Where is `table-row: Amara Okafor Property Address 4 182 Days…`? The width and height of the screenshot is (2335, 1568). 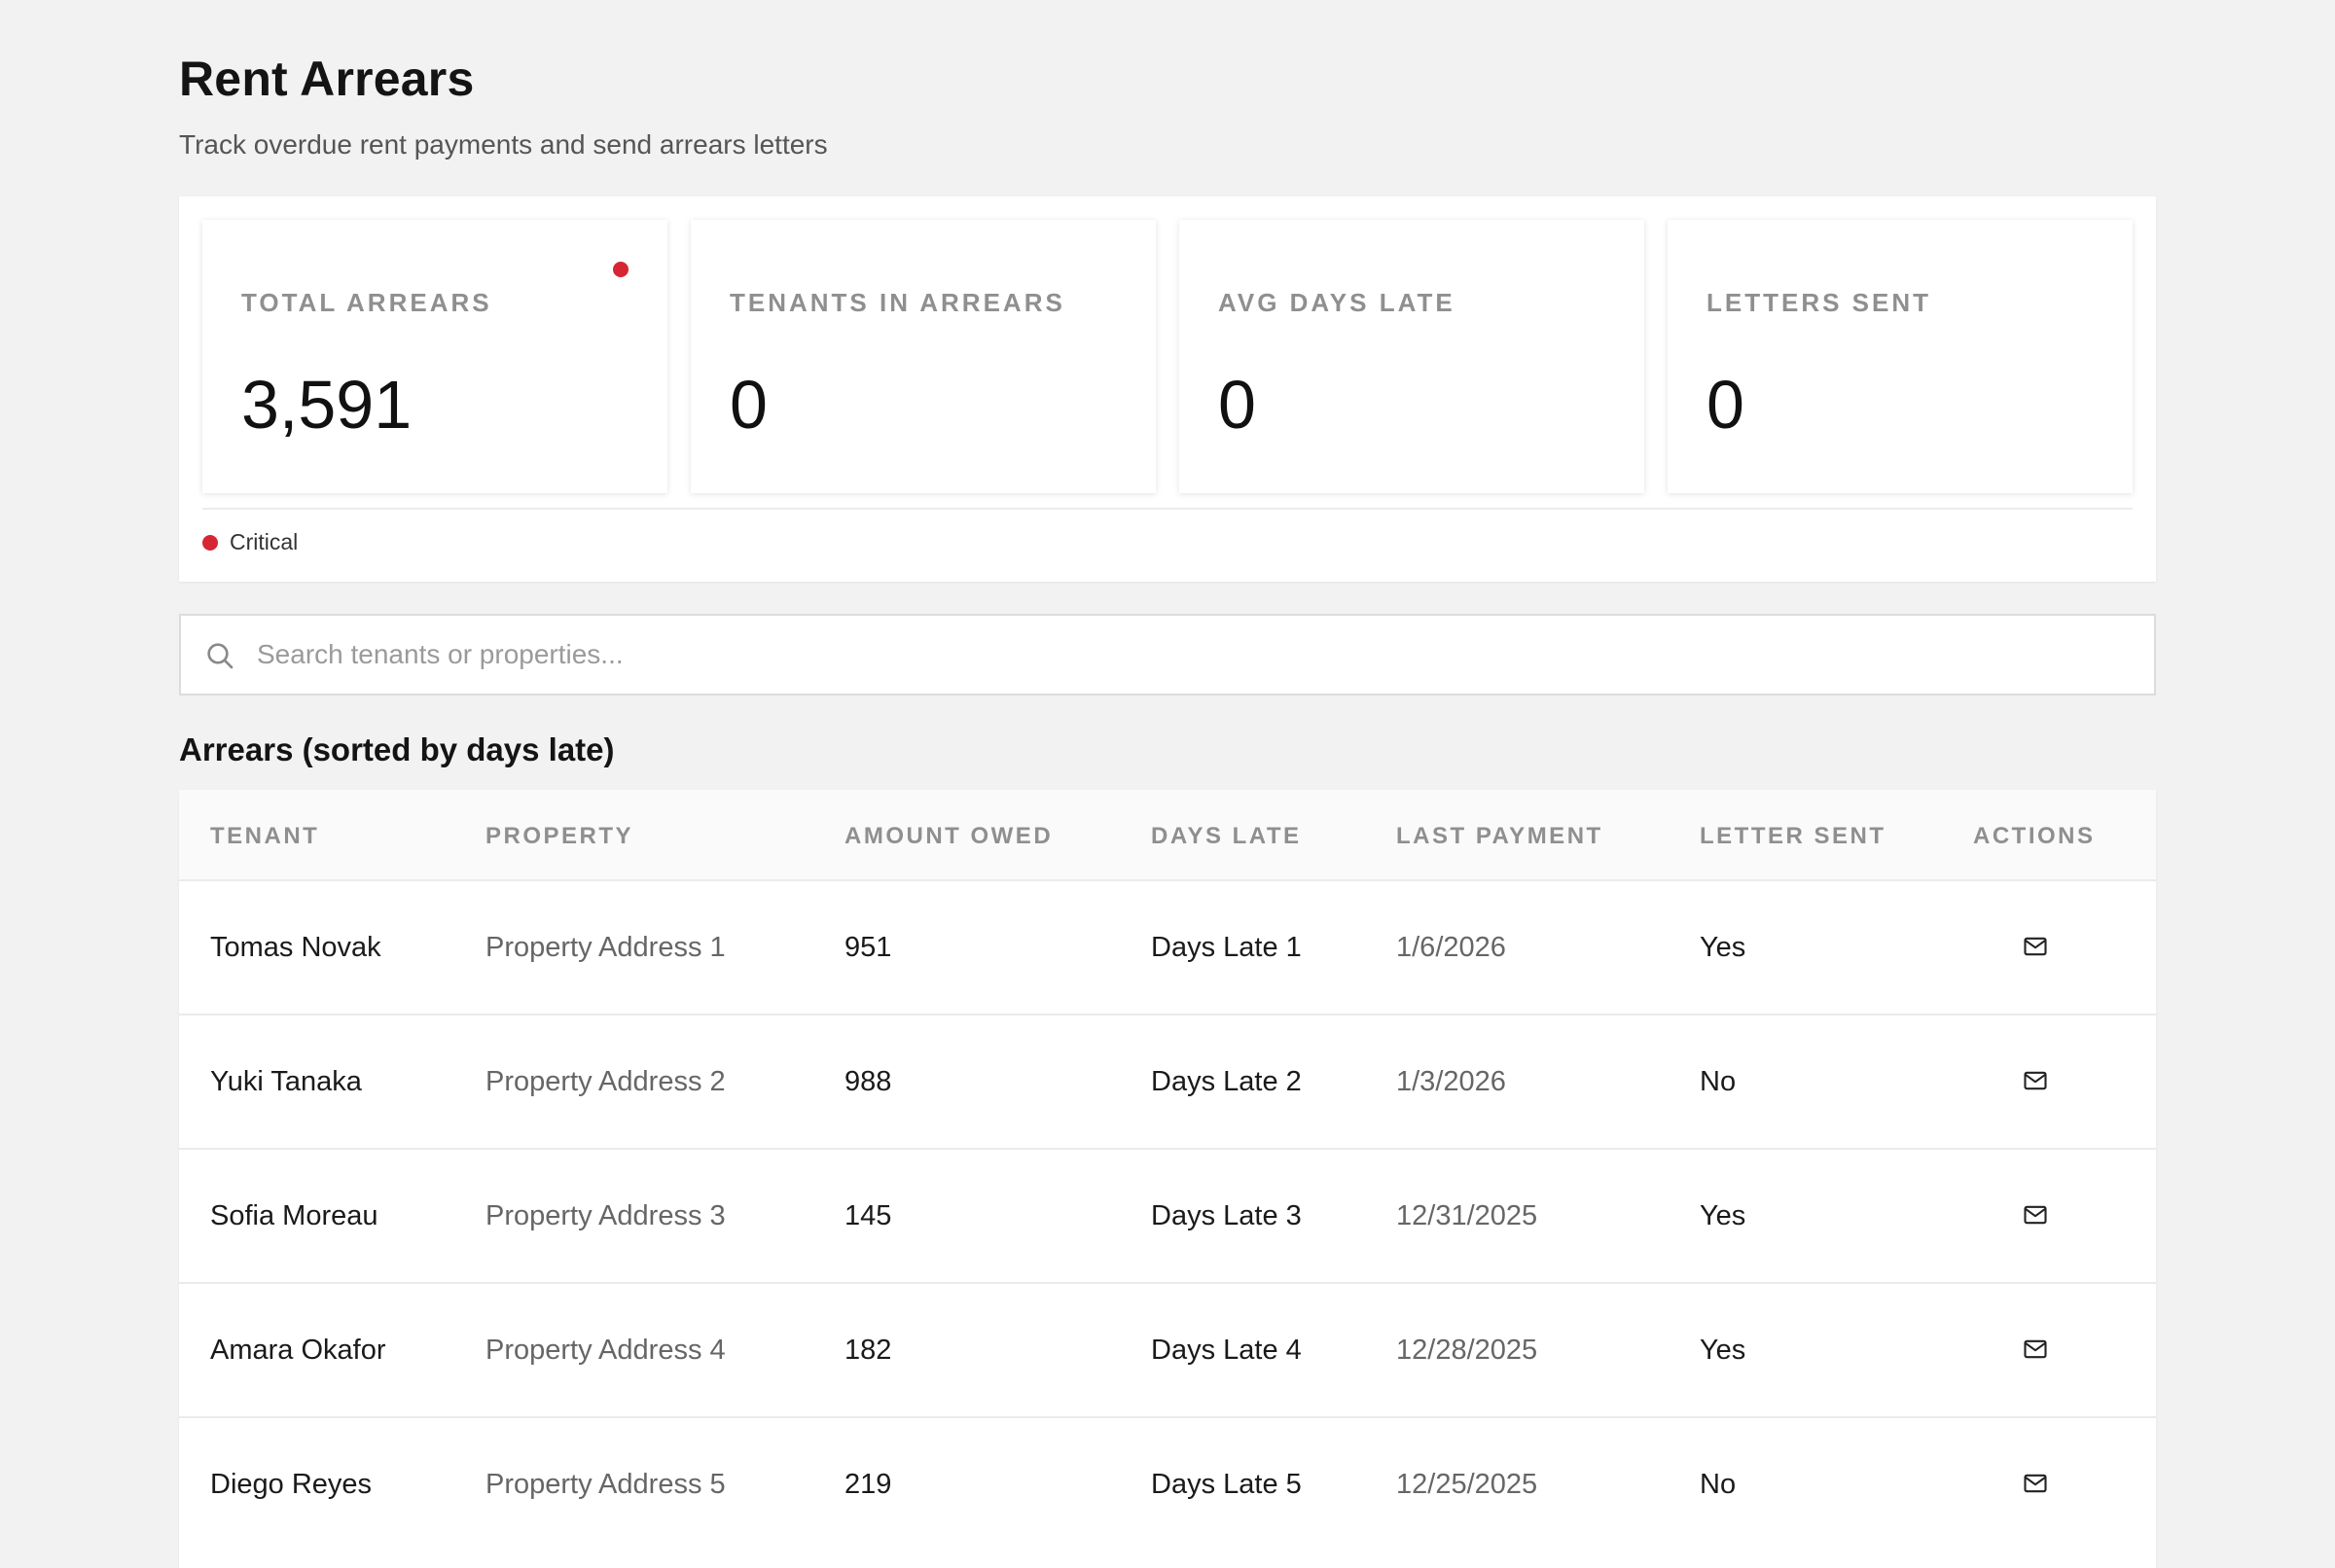 table-row: Amara Okafor Property Address 4 182 Days… is located at coordinates (1167, 1349).